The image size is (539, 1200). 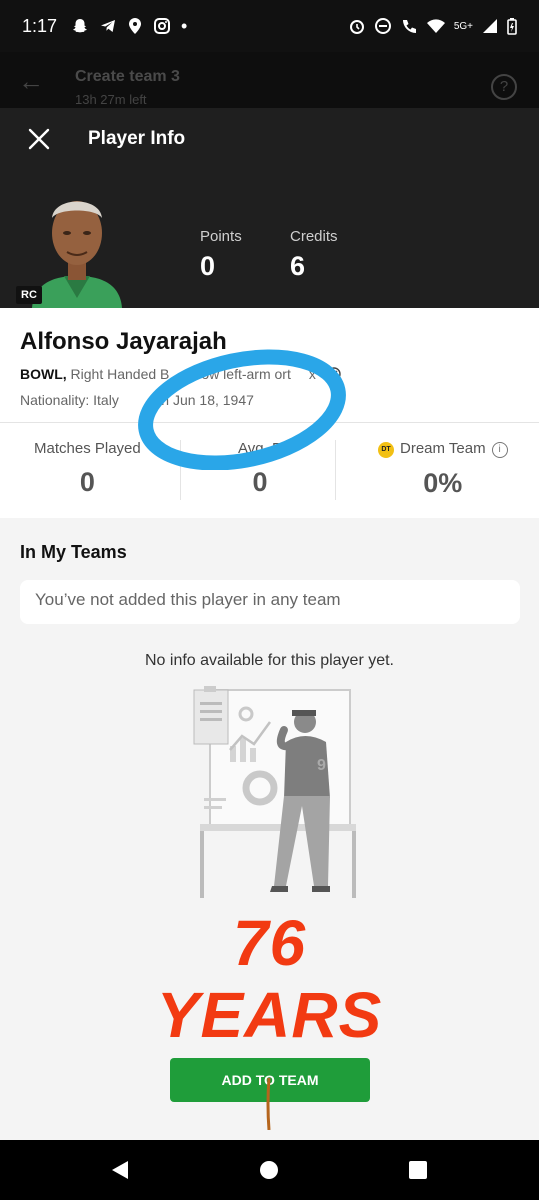 I want to click on dream-team-value: 0%, so click(x=443, y=483).